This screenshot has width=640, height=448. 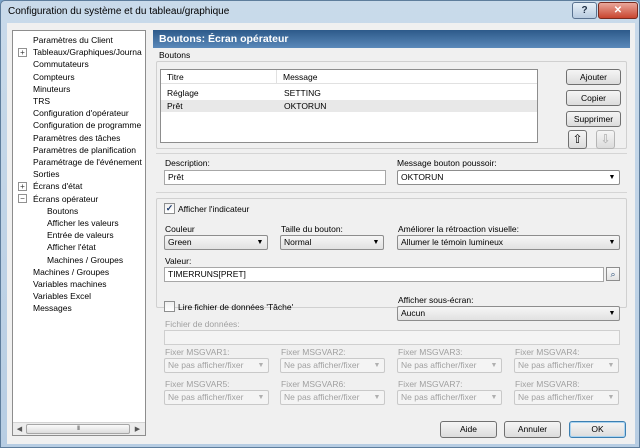 I want to click on tree-item-label: Configuration d'opérateur, so click(x=81, y=113).